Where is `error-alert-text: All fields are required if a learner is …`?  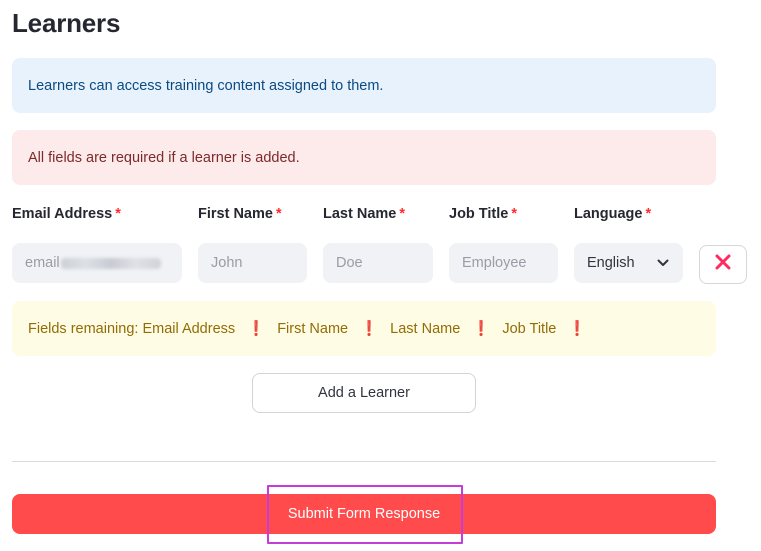
error-alert-text: All fields are required if a learner is … is located at coordinates (164, 157).